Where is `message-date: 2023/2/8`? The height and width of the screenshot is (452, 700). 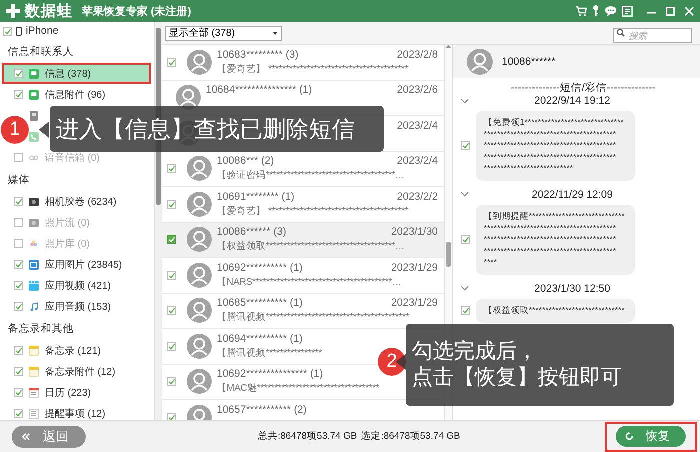 message-date: 2023/2/8 is located at coordinates (417, 54).